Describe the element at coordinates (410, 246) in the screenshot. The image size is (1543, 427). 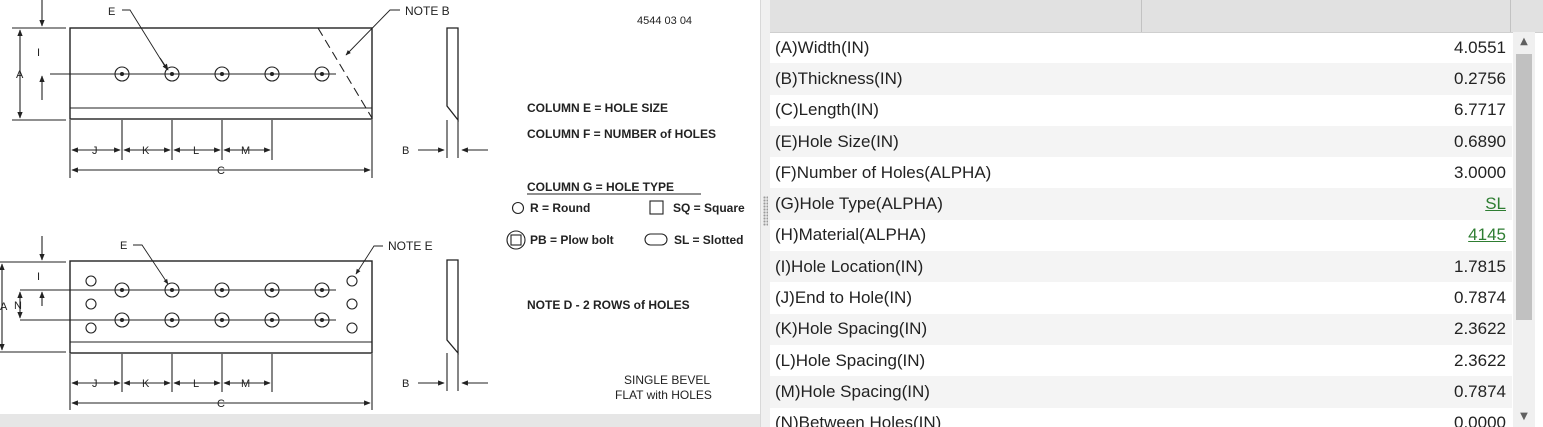
I see `bottom-label-note-e: NOTE E` at that location.